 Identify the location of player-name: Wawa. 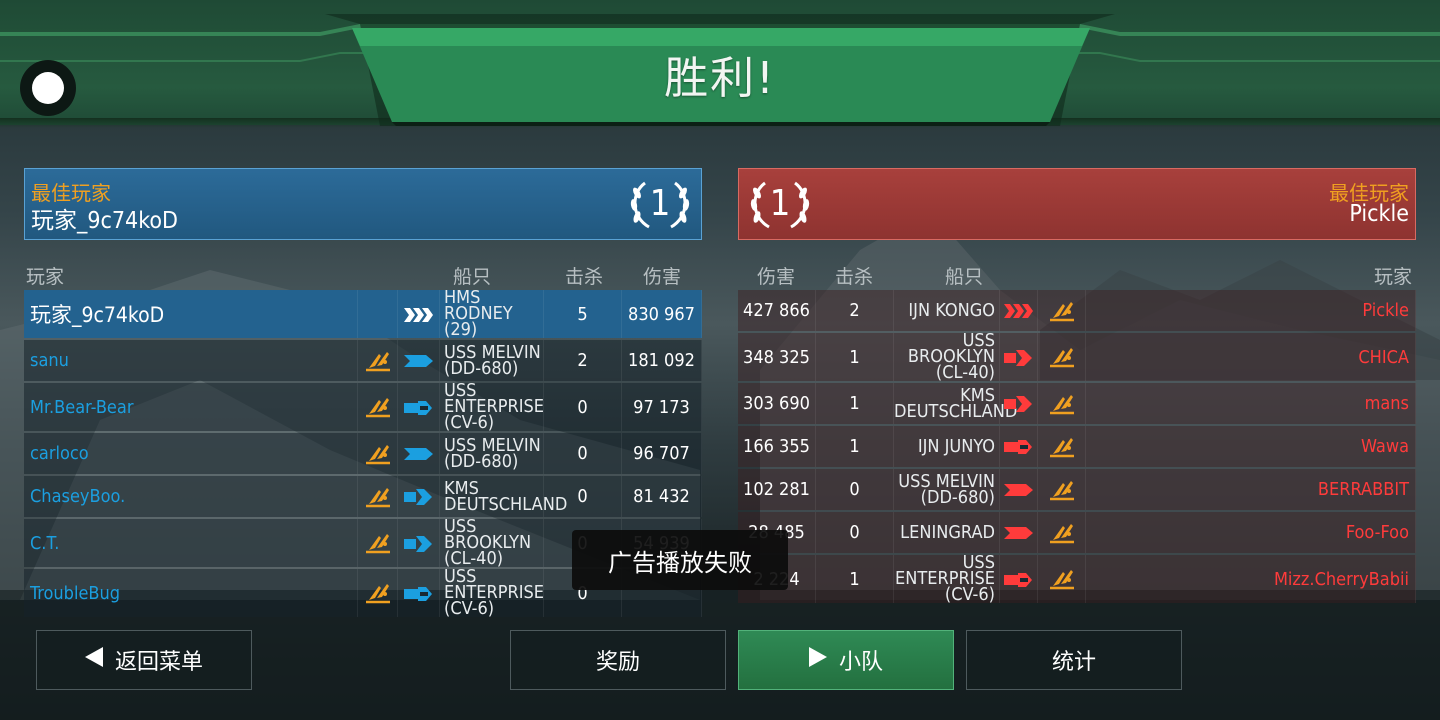
(1251, 446).